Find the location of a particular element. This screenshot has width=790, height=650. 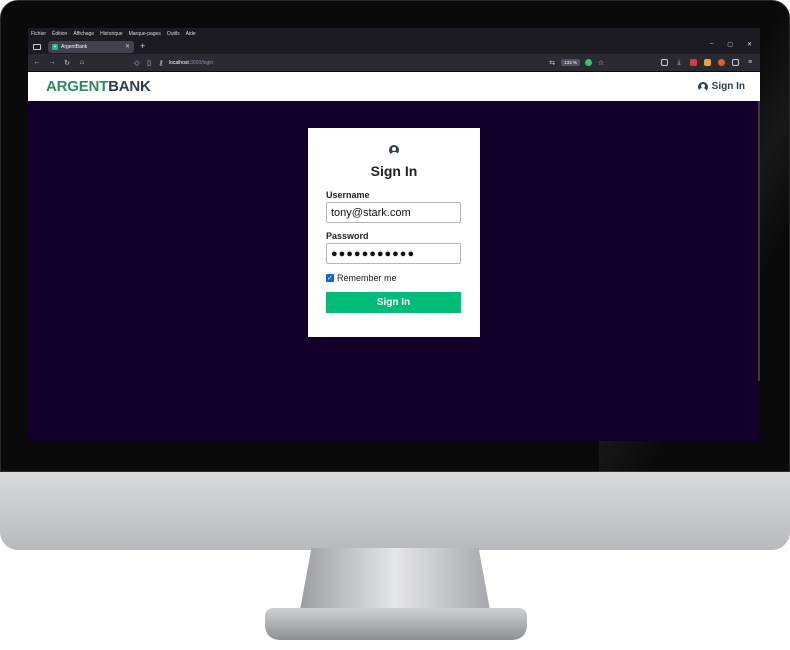

ublock-icon is located at coordinates (693, 62).